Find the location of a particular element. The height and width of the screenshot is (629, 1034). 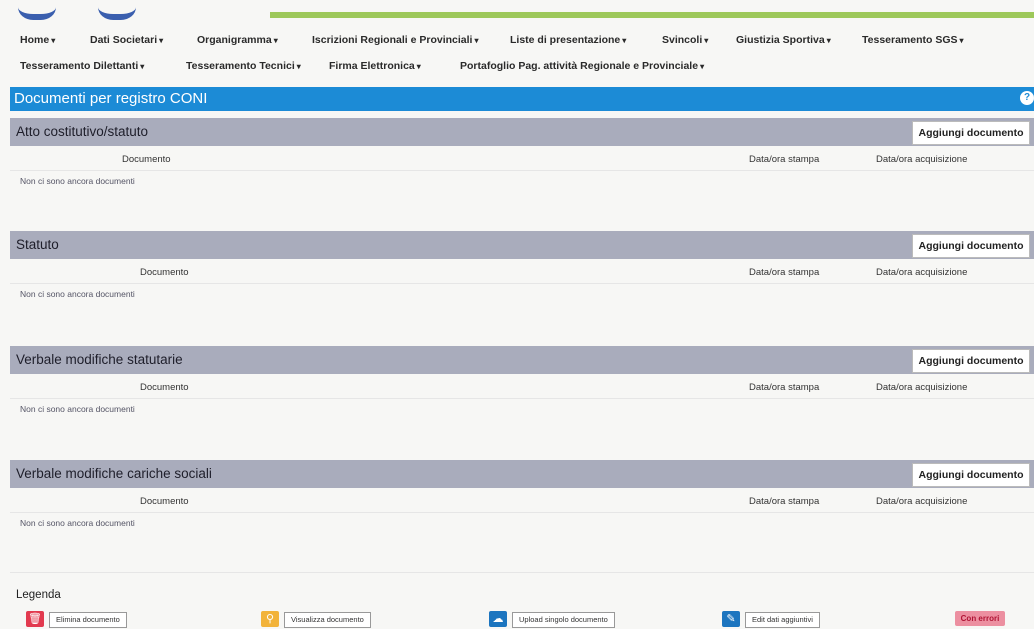

nav-item-giustizia-sportiva: Giustizia Sportiva ▾ is located at coordinates (783, 40).